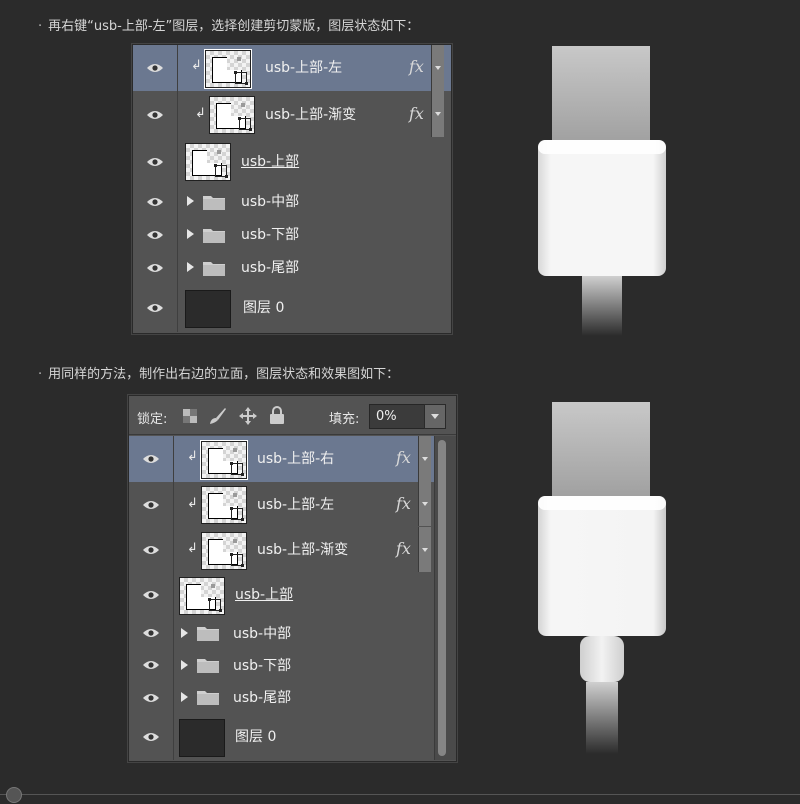 The image size is (800, 804). What do you see at coordinates (602, 659) in the screenshot?
I see `usb-neck` at bounding box center [602, 659].